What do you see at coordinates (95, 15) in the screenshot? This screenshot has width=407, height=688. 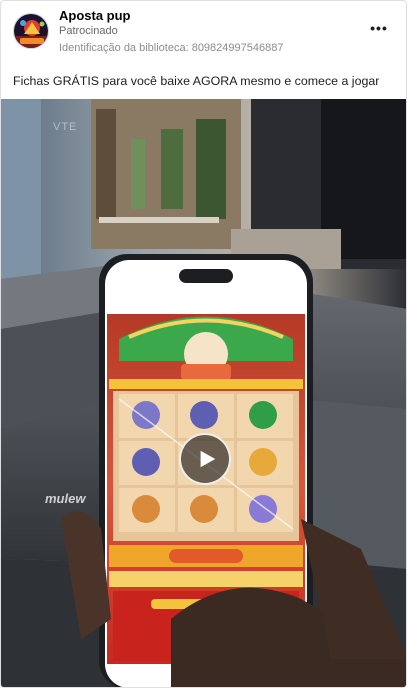 I see `page-name: Aposta pup` at bounding box center [95, 15].